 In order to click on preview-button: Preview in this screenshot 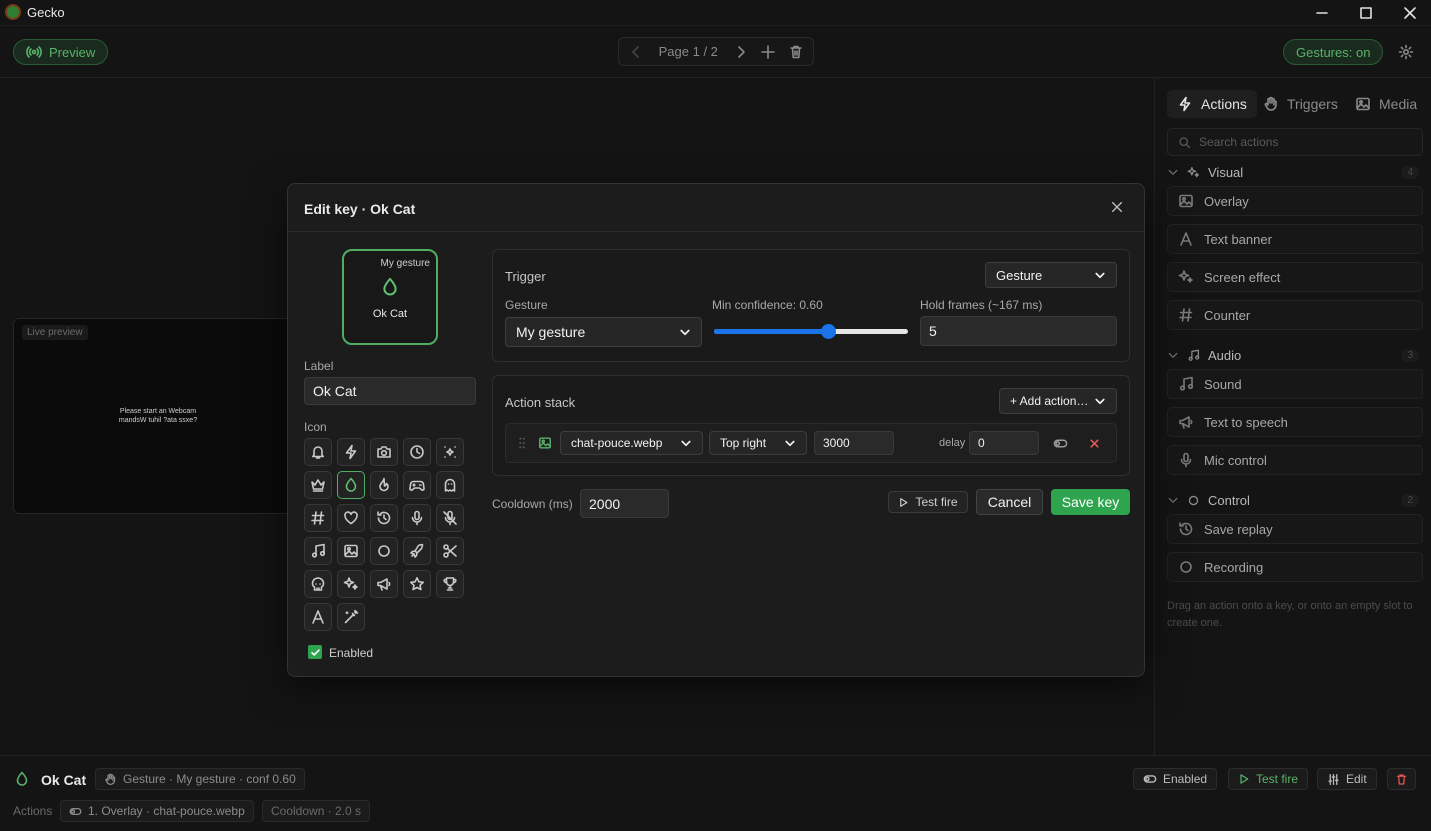, I will do `click(61, 52)`.